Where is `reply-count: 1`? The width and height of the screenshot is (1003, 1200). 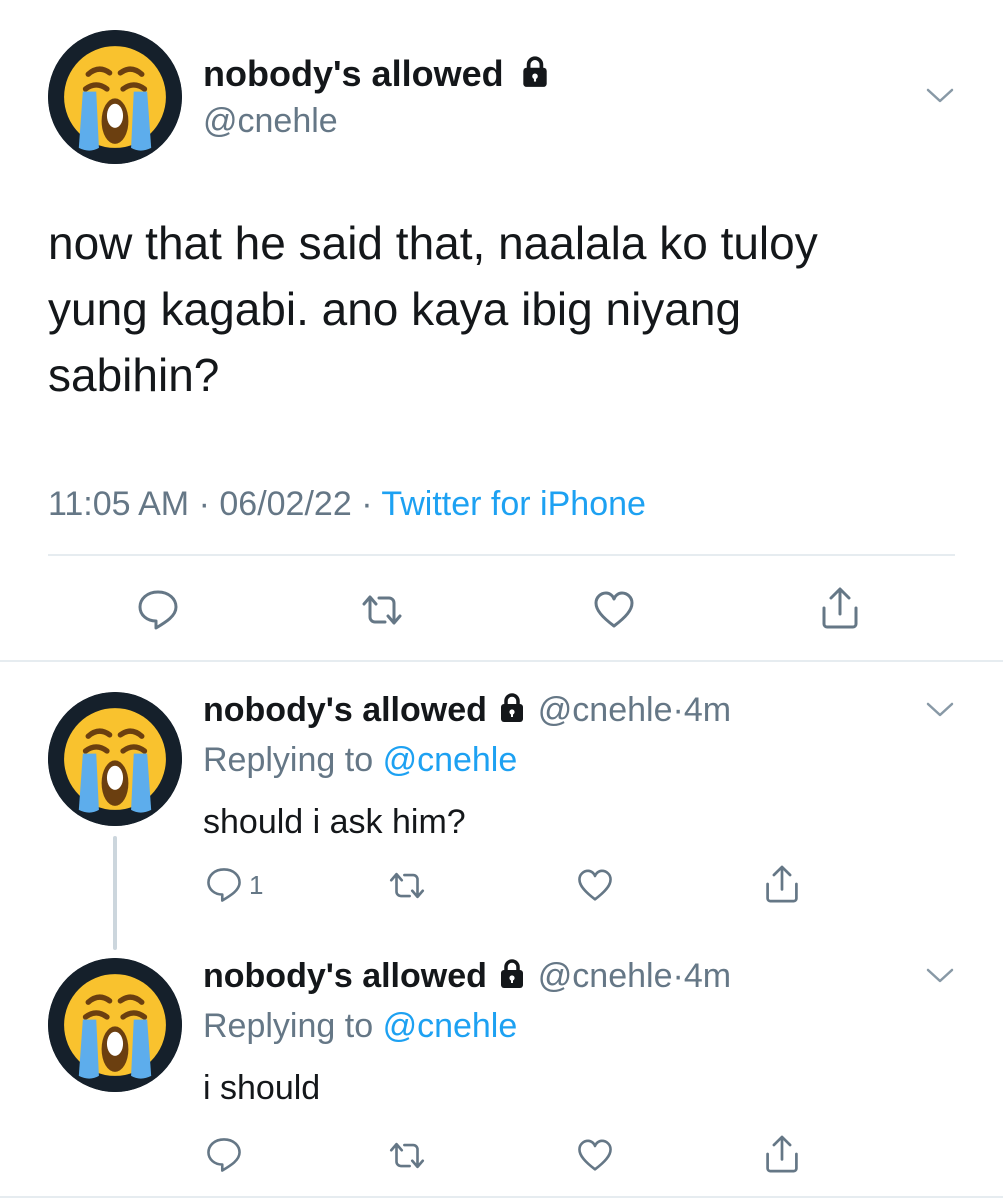 reply-count: 1 is located at coordinates (256, 884).